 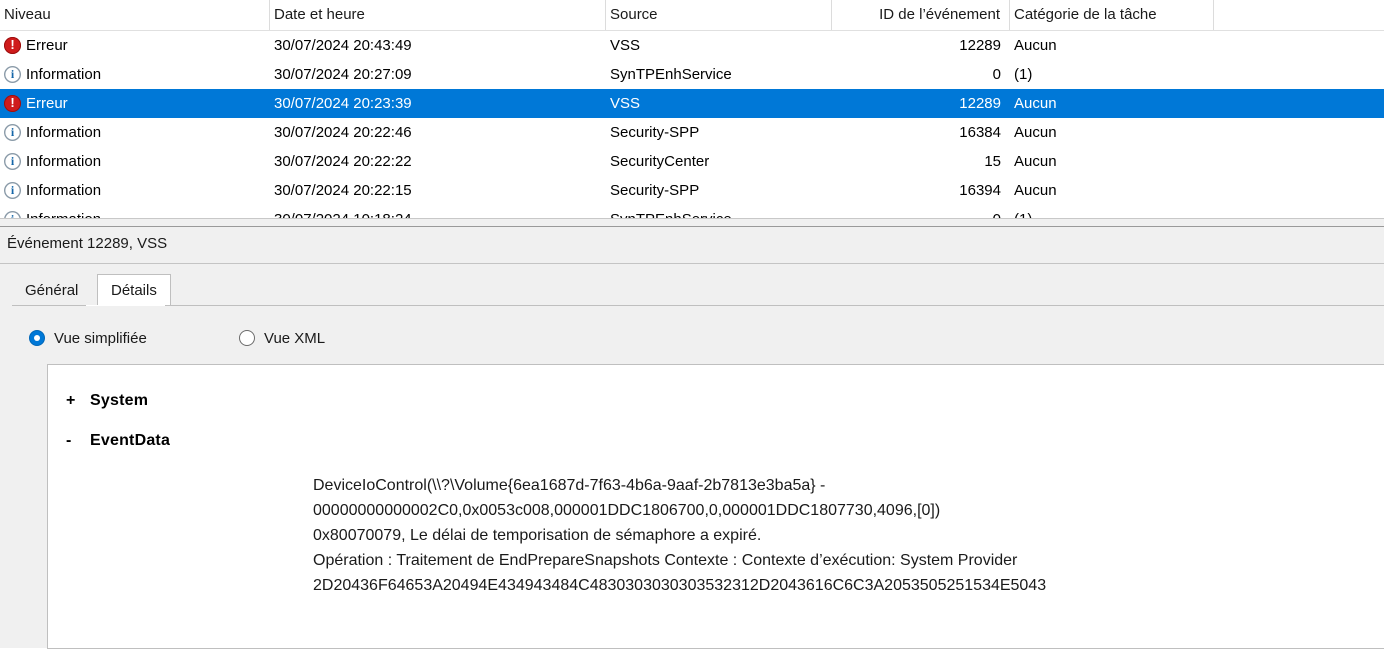 What do you see at coordinates (440, 15) in the screenshot?
I see `column-header-datetime: Date et heure` at bounding box center [440, 15].